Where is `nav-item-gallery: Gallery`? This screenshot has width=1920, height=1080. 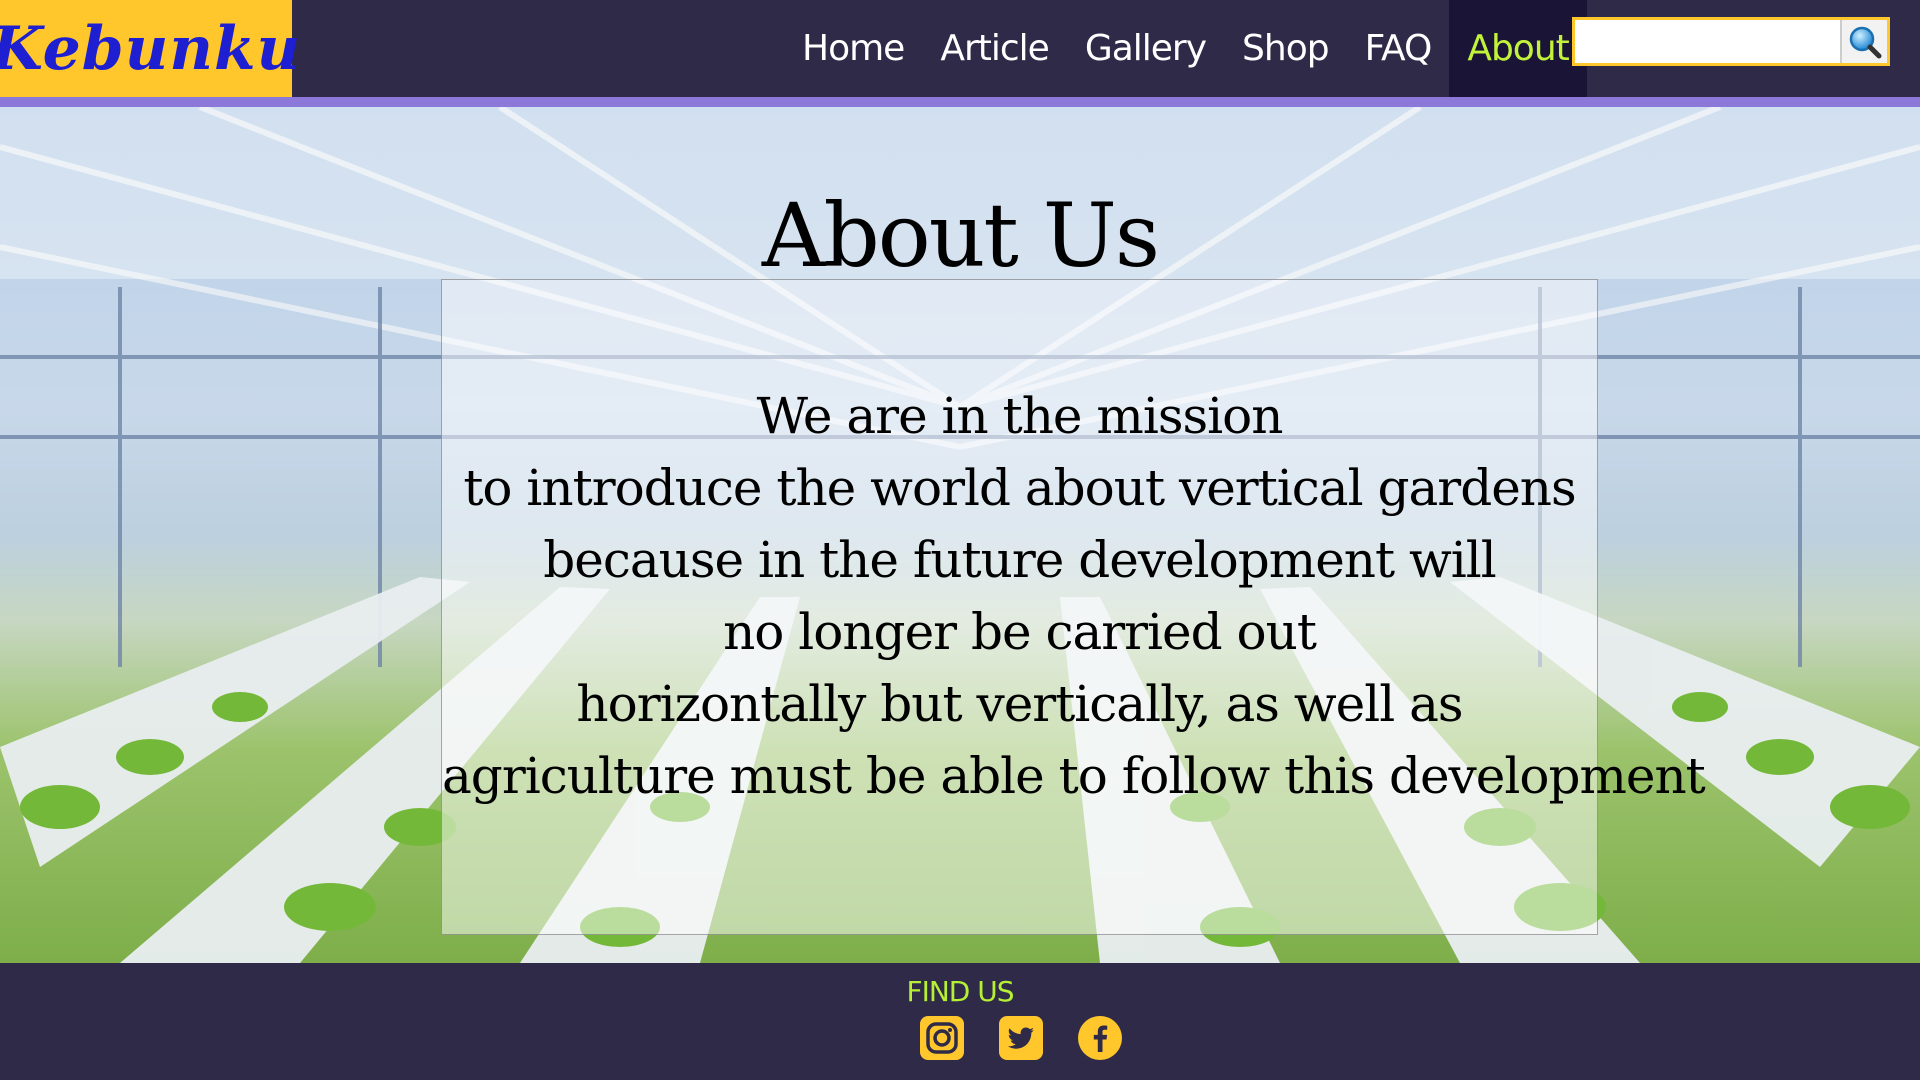
nav-item-gallery: Gallery is located at coordinates (1145, 48).